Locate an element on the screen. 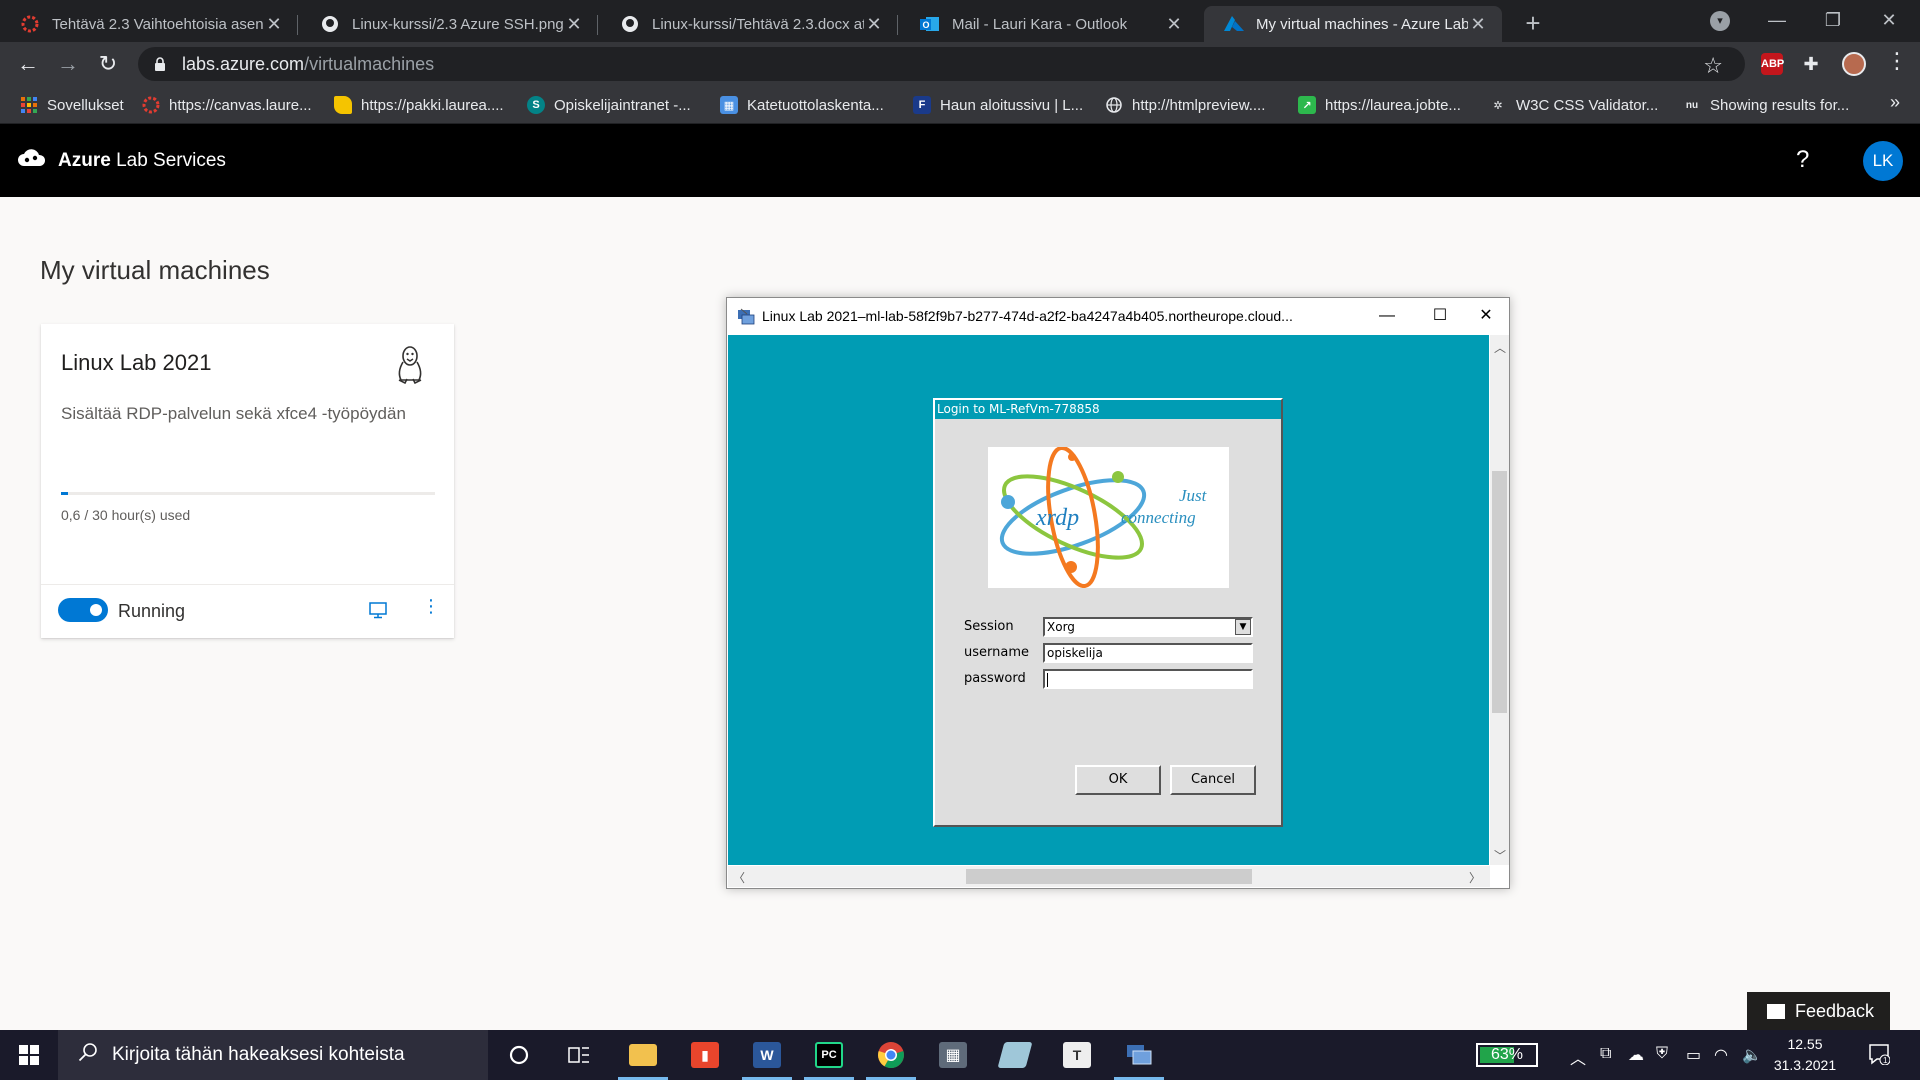 The width and height of the screenshot is (1920, 1080). minimize-window-button: — is located at coordinates (1777, 20).